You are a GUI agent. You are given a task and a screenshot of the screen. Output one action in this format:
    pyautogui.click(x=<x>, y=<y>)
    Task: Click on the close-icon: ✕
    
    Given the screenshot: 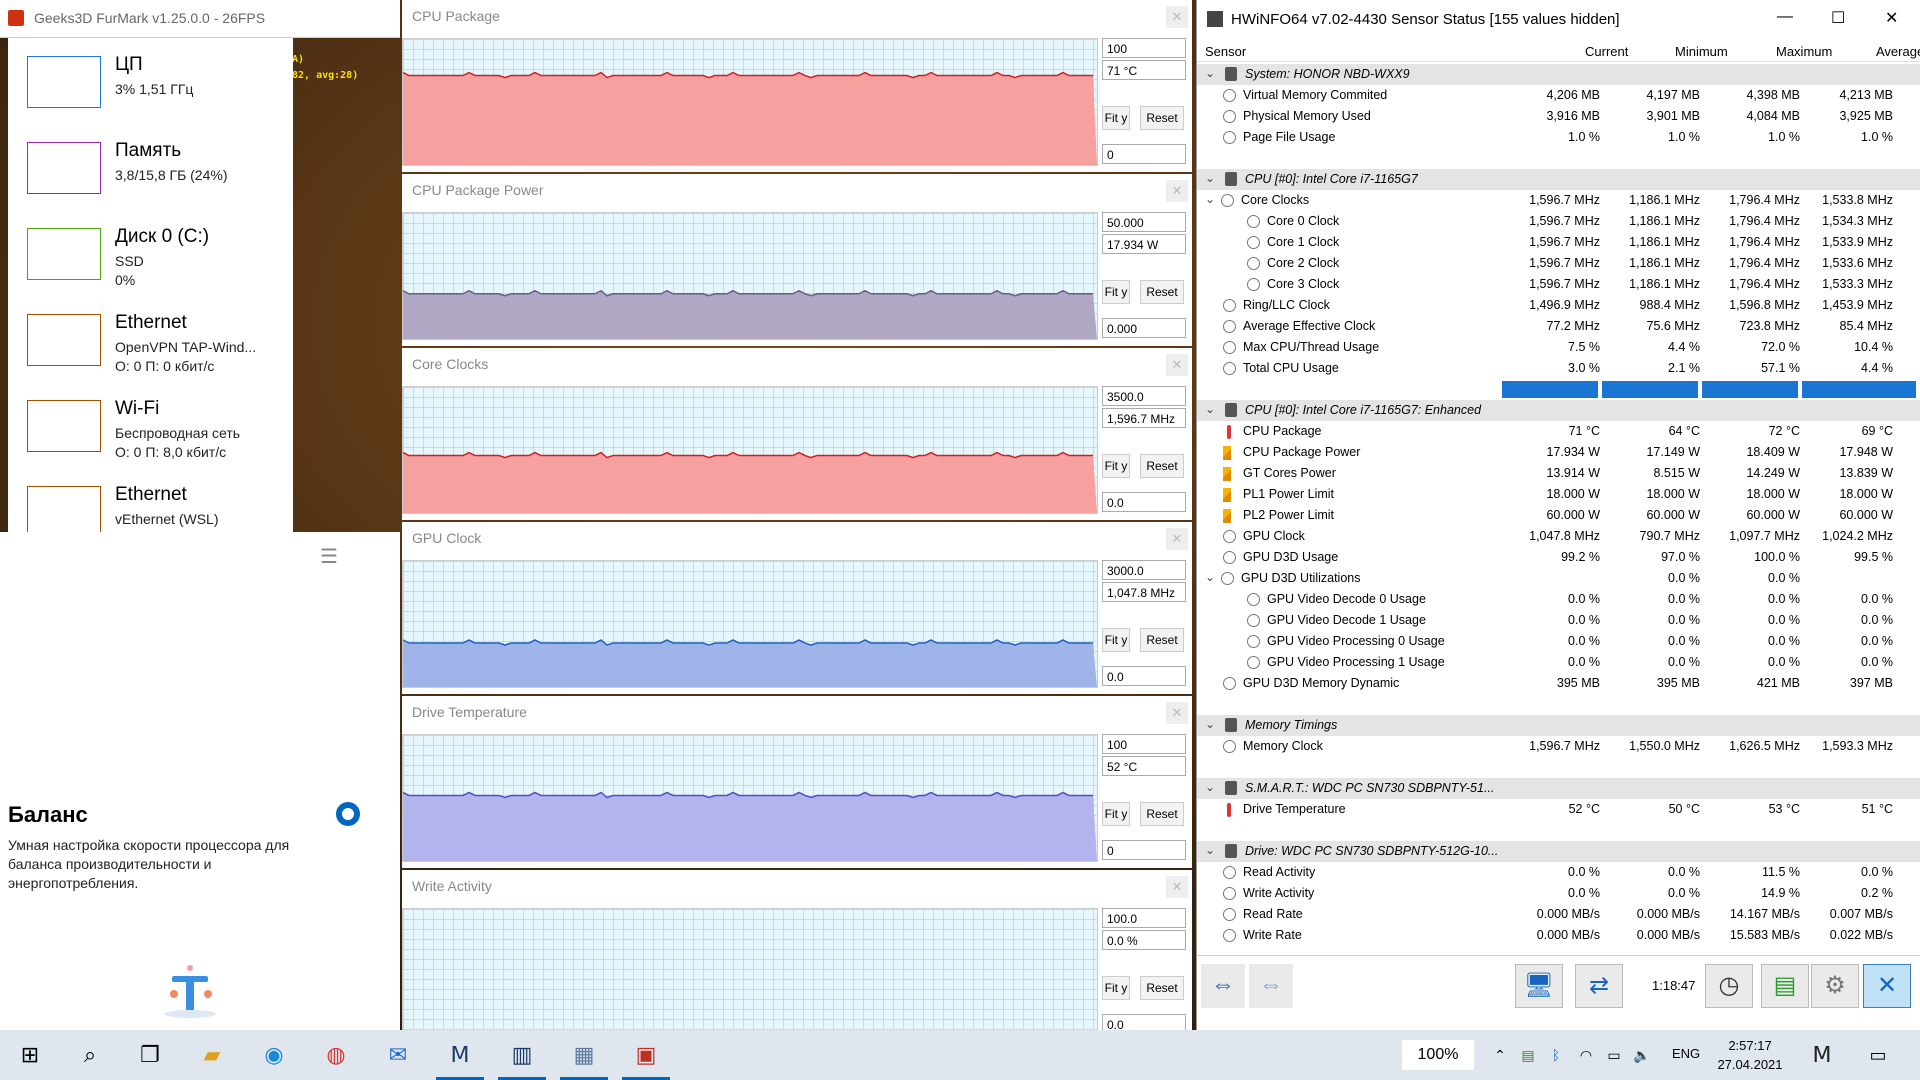 What is the action you would take?
    pyautogui.click(x=1891, y=18)
    